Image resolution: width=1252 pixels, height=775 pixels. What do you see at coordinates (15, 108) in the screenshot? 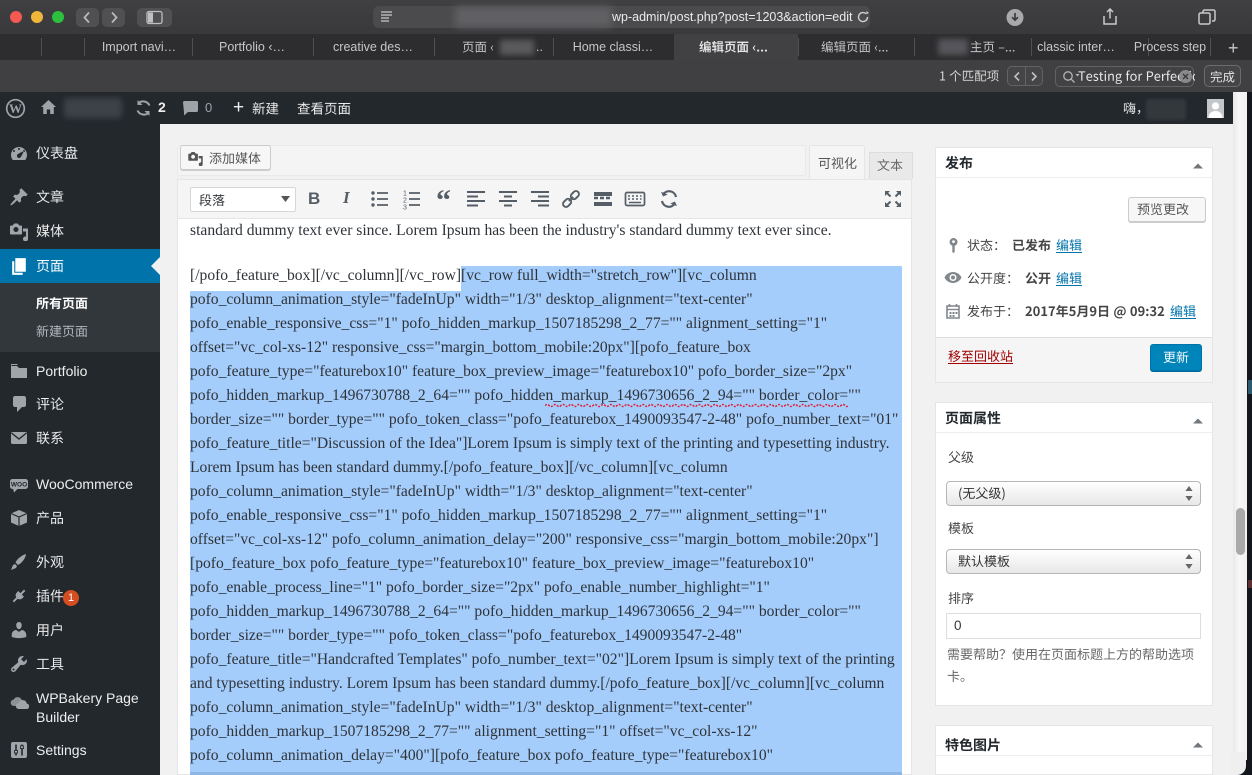
I see `svg-text: W` at bounding box center [15, 108].